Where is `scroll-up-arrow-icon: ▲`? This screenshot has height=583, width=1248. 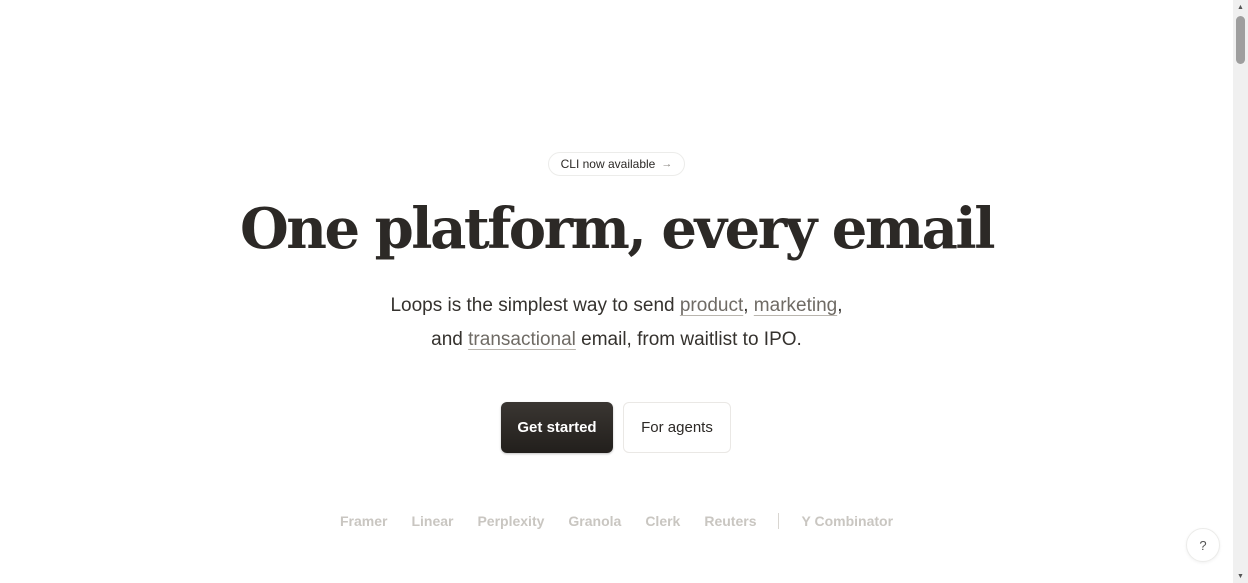
scroll-up-arrow-icon: ▲ is located at coordinates (1240, 7).